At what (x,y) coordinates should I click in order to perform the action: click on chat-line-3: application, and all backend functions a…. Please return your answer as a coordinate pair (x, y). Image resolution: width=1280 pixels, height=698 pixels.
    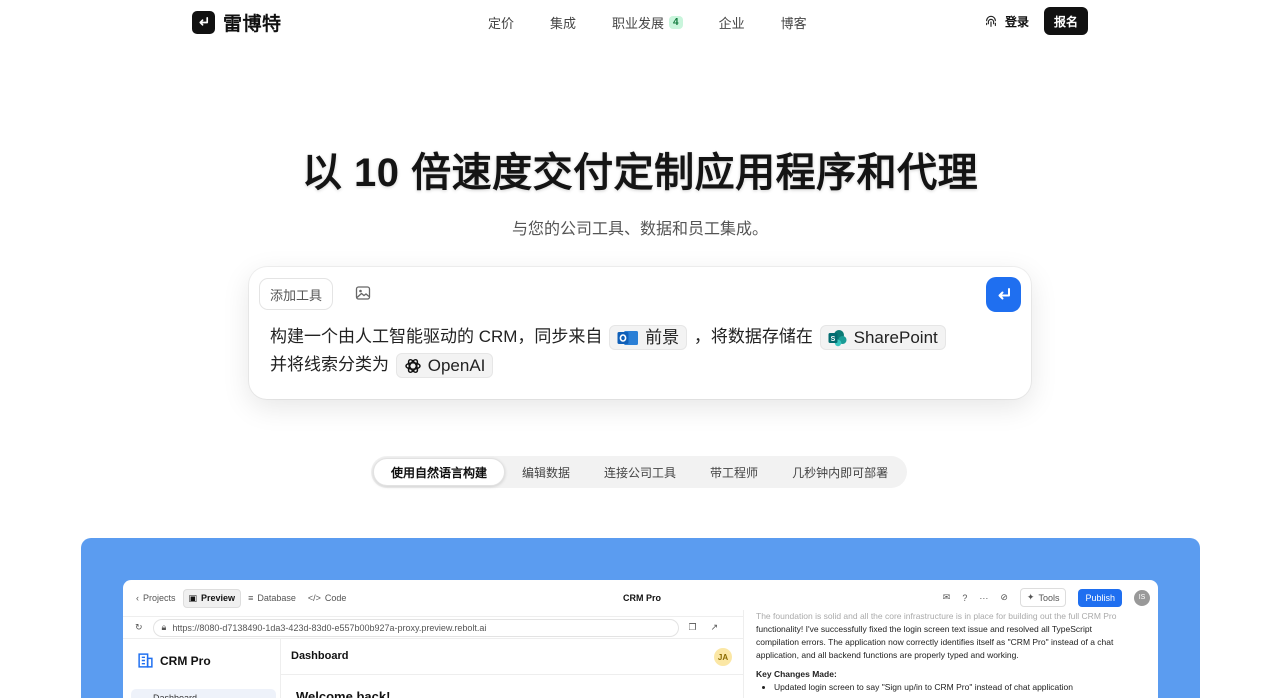
    Looking at the image, I should click on (887, 655).